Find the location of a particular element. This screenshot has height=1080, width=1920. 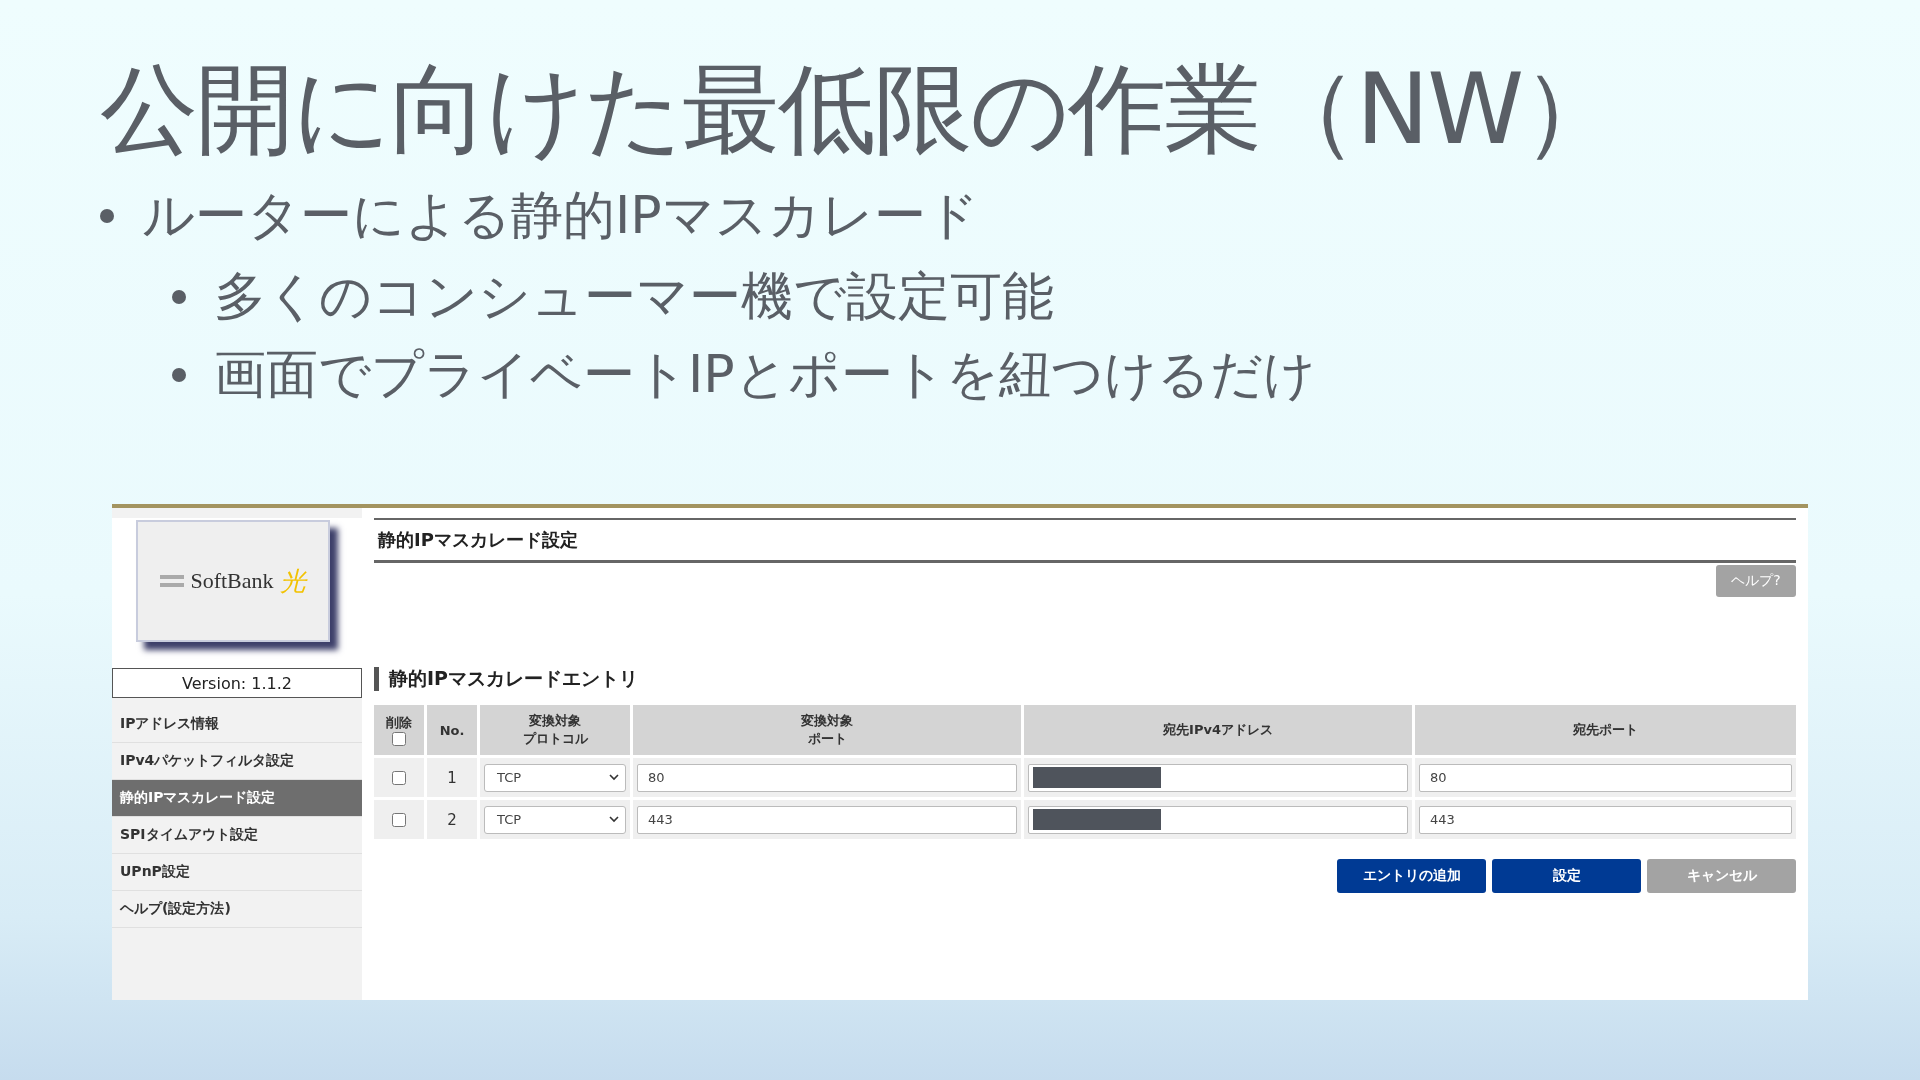

nav-item: UPnP設定 is located at coordinates (237, 872).